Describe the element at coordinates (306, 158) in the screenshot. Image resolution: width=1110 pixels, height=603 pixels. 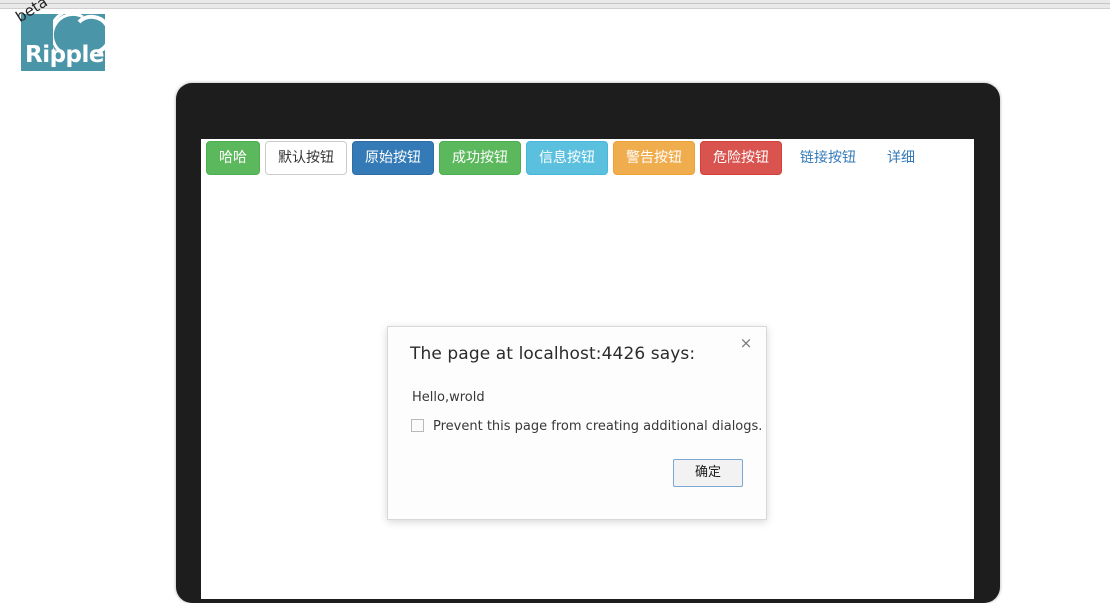
I see `default-button: 默认按钮` at that location.